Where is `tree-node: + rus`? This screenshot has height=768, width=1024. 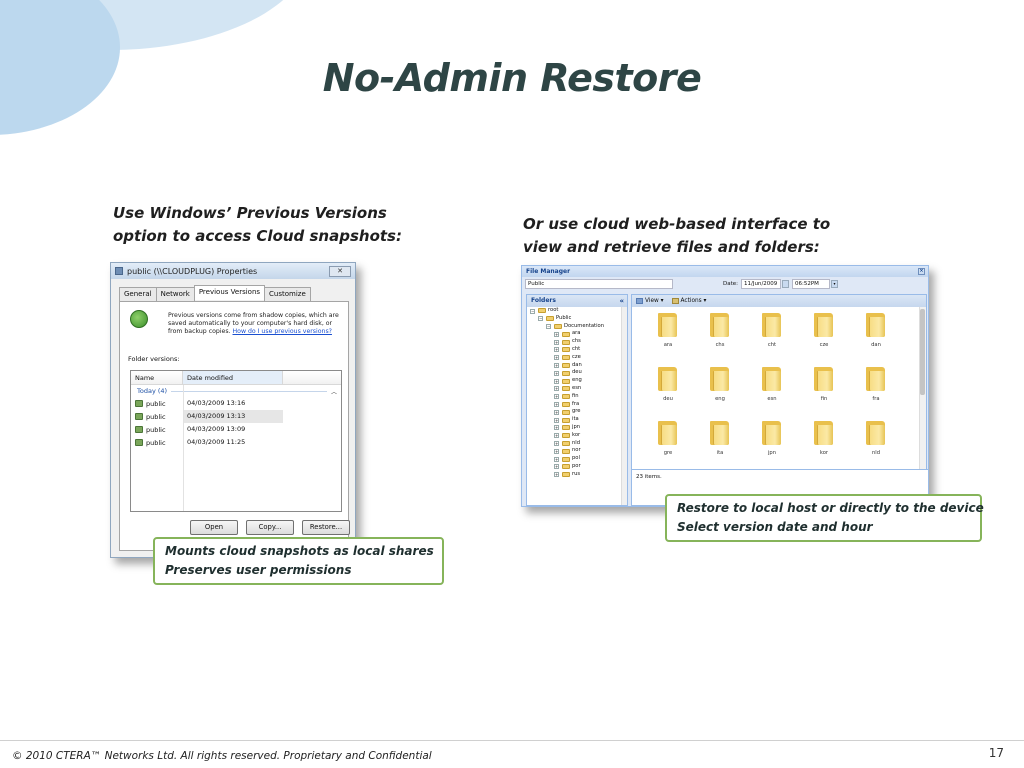 tree-node: + rus is located at coordinates (577, 475).